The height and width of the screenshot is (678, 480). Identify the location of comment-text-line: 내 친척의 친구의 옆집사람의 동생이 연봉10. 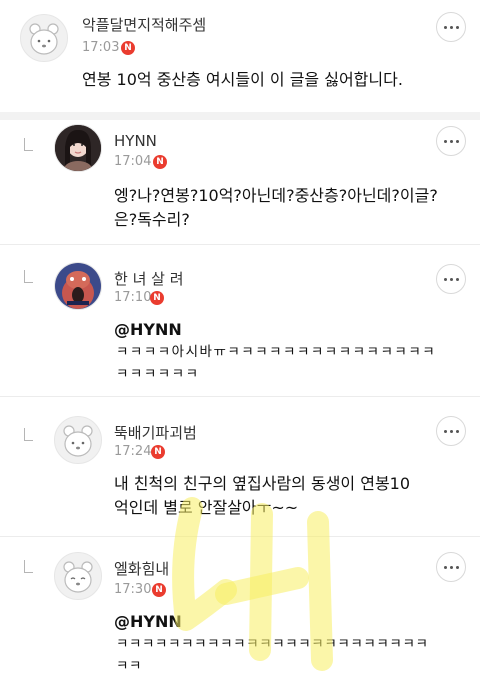
(262, 483).